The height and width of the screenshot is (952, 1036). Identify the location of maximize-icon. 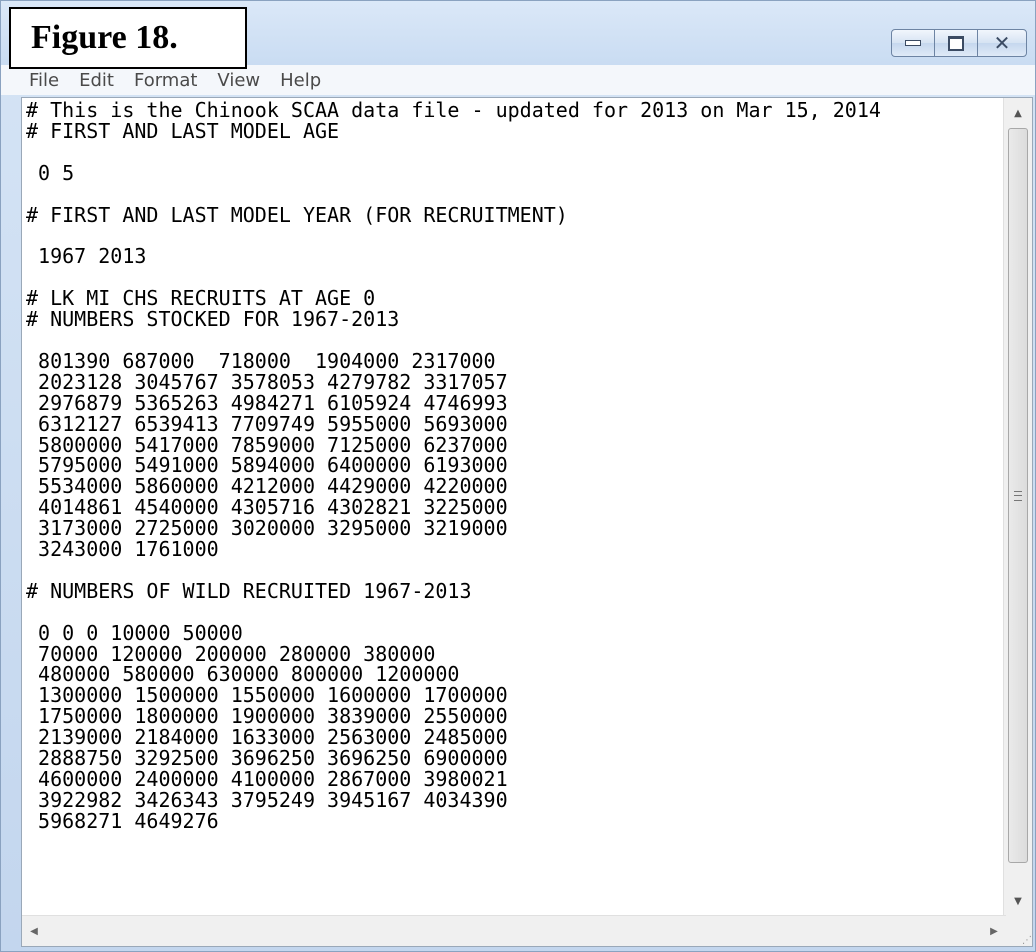
(956, 43).